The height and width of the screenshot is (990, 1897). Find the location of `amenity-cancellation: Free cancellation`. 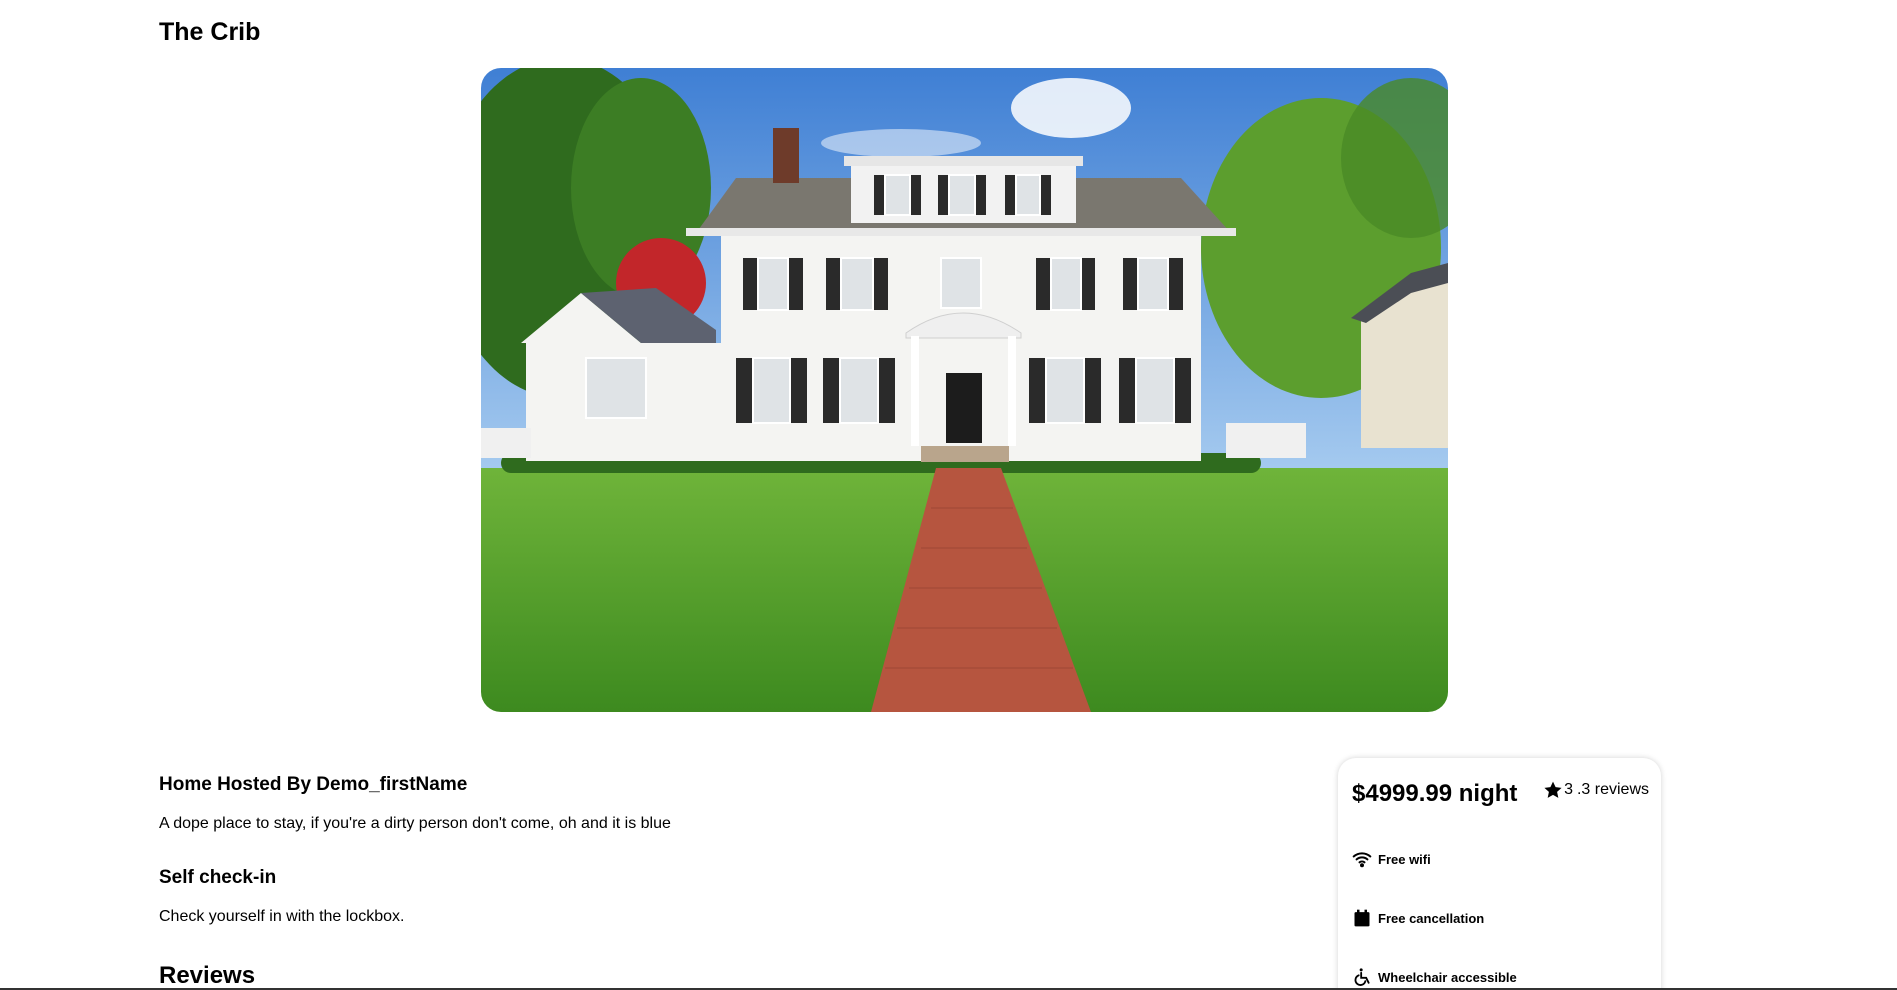

amenity-cancellation: Free cancellation is located at coordinates (1418, 918).